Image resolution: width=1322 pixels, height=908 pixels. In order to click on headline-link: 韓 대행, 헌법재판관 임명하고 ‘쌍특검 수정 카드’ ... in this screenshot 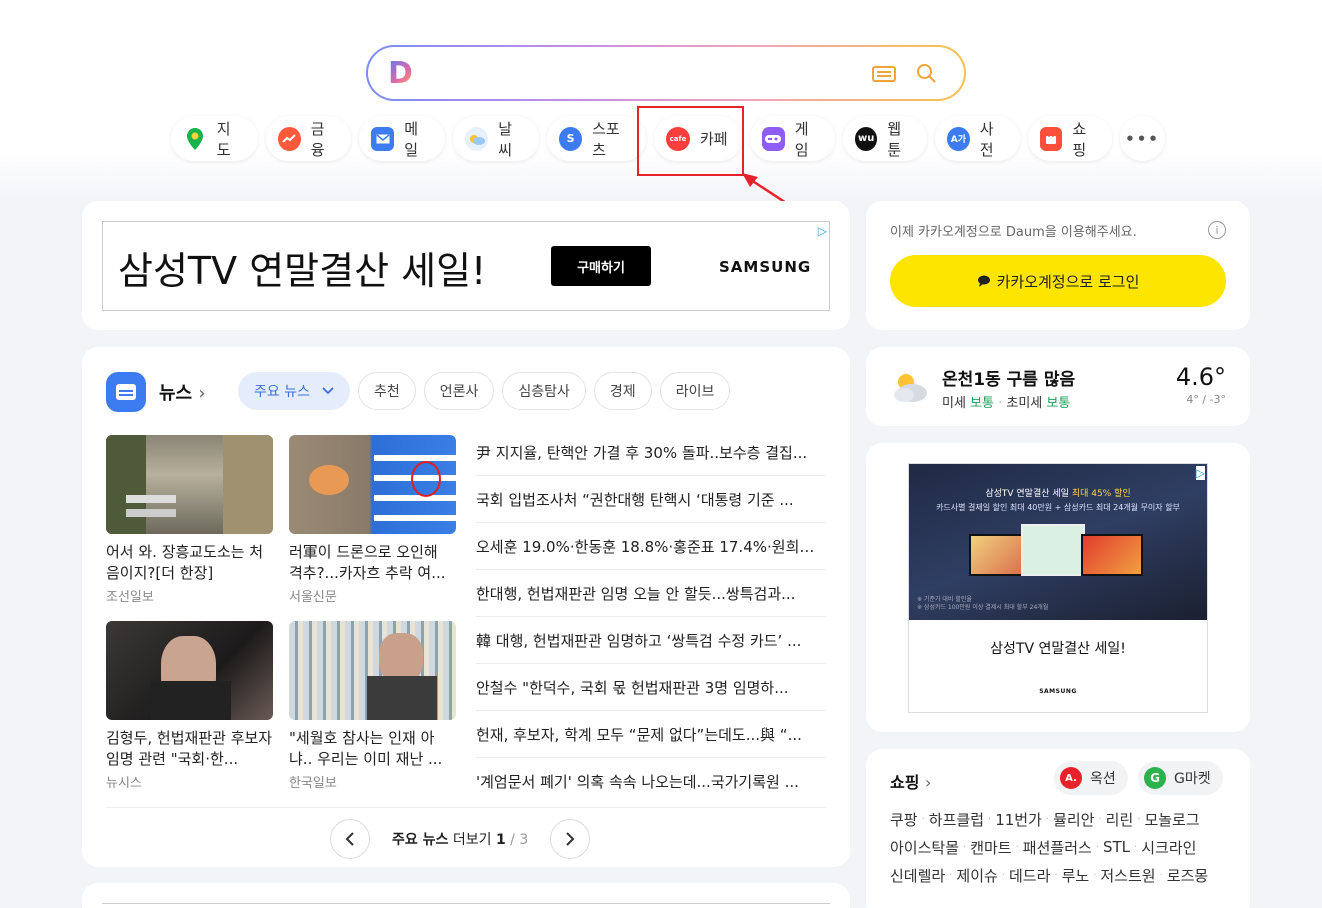, I will do `click(651, 640)`.